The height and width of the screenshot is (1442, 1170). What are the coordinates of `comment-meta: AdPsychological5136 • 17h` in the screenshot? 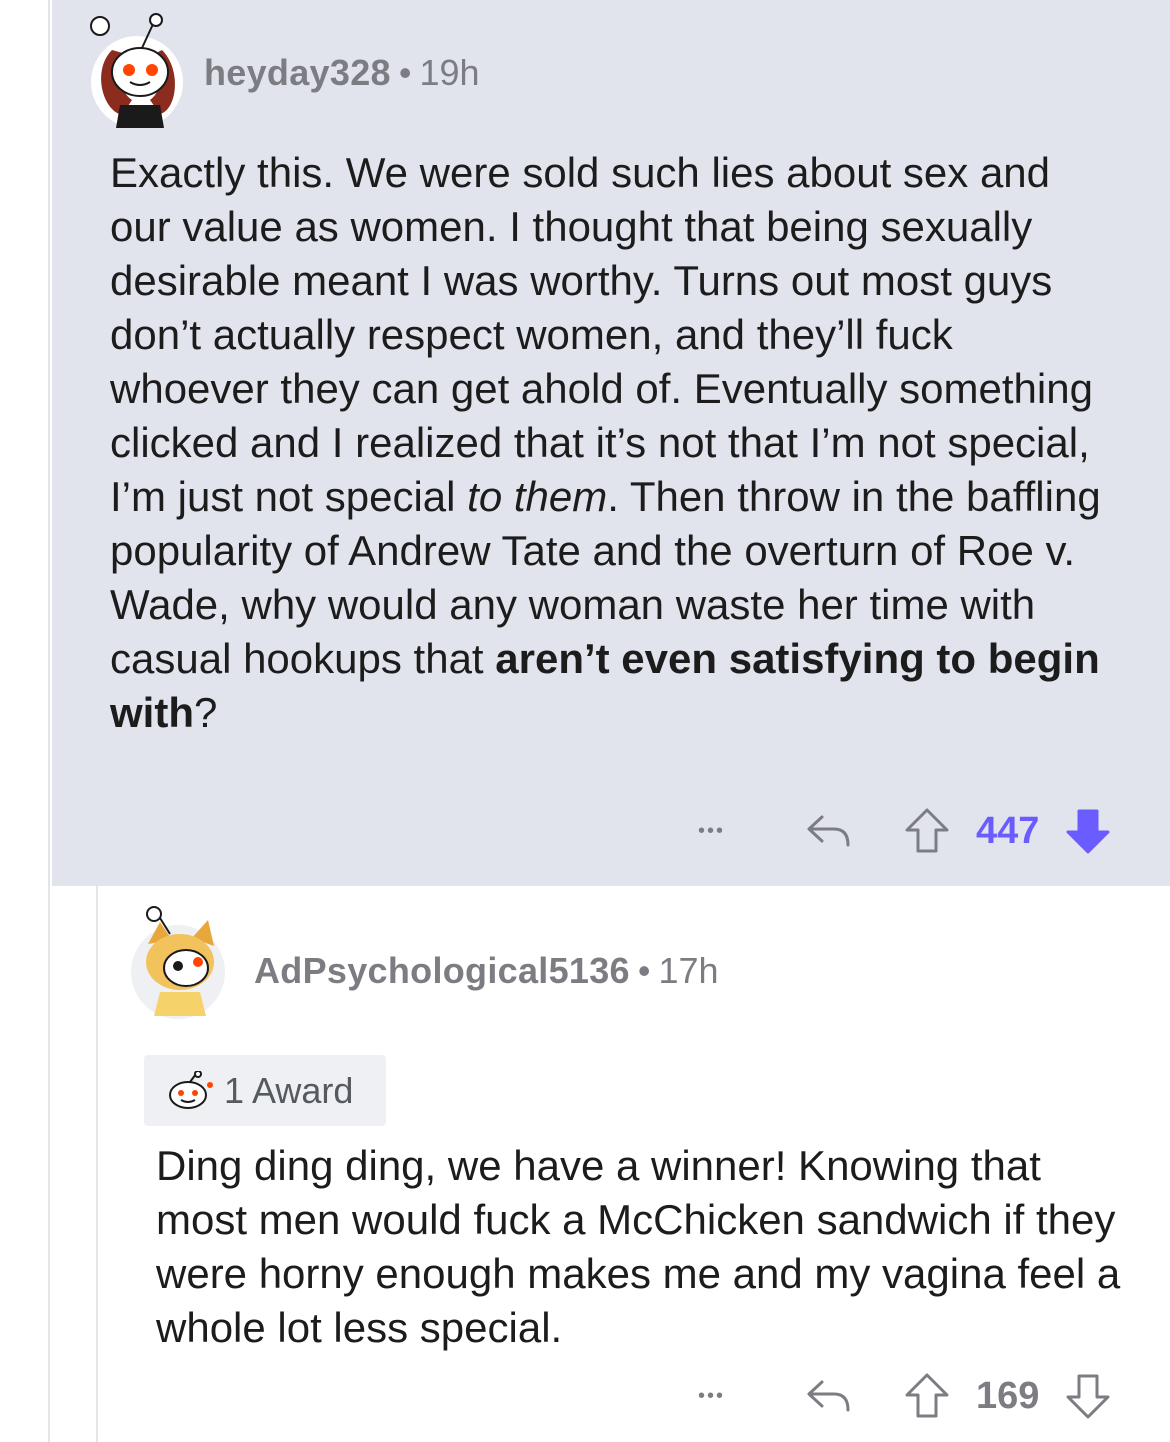 It's located at (486, 971).